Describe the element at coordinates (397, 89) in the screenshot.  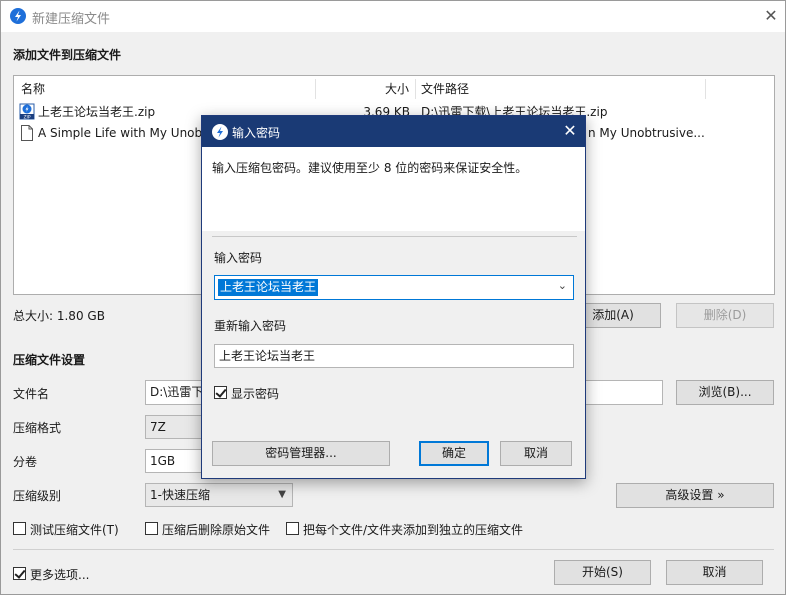
I see `column-header-size: 大小` at that location.